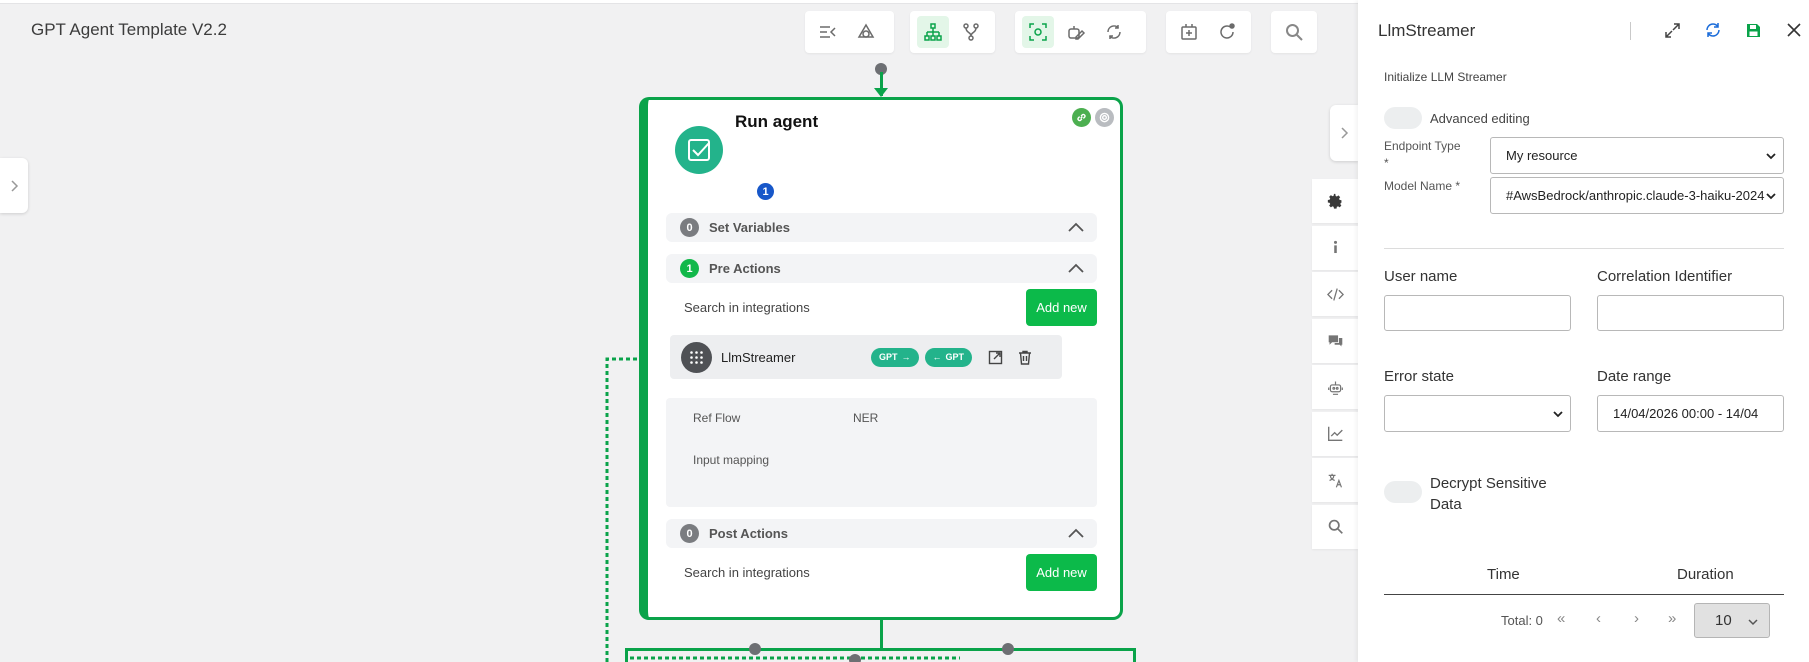 Image resolution: width=1809 pixels, height=662 pixels. Describe the element at coordinates (1335, 387) in the screenshot. I see `tab-robot` at that location.